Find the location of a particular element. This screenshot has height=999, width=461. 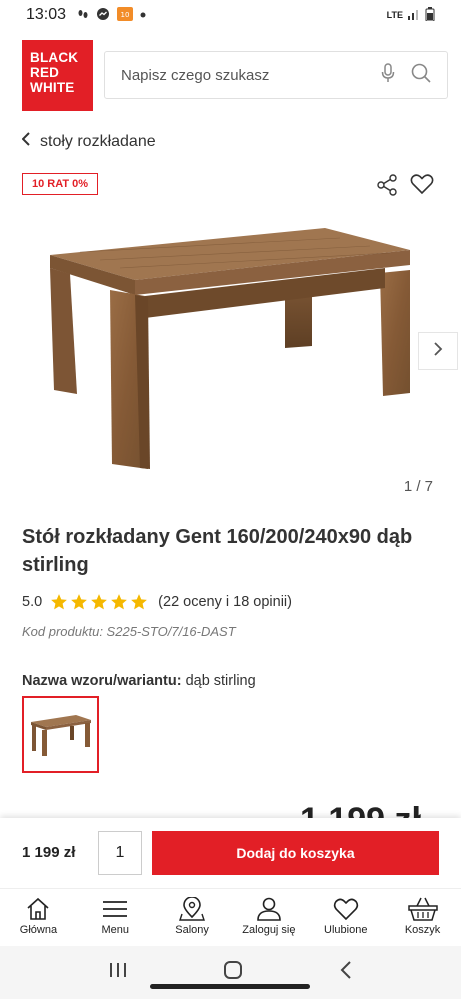

rating-row: 5.0 (22 oceny i 18 opinii) is located at coordinates (157, 602).